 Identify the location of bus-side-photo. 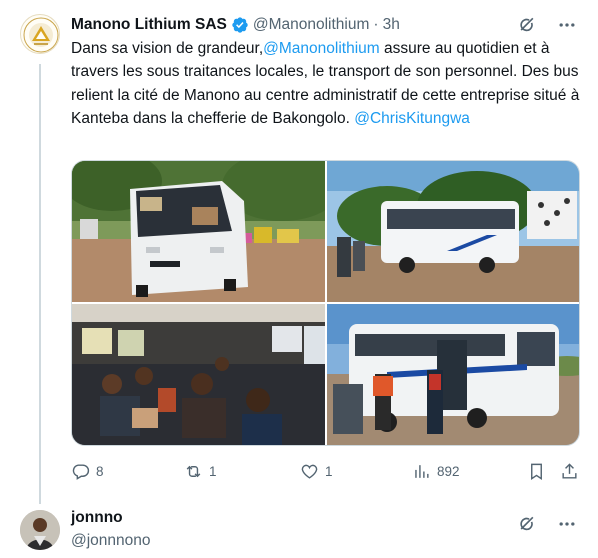
(453, 231).